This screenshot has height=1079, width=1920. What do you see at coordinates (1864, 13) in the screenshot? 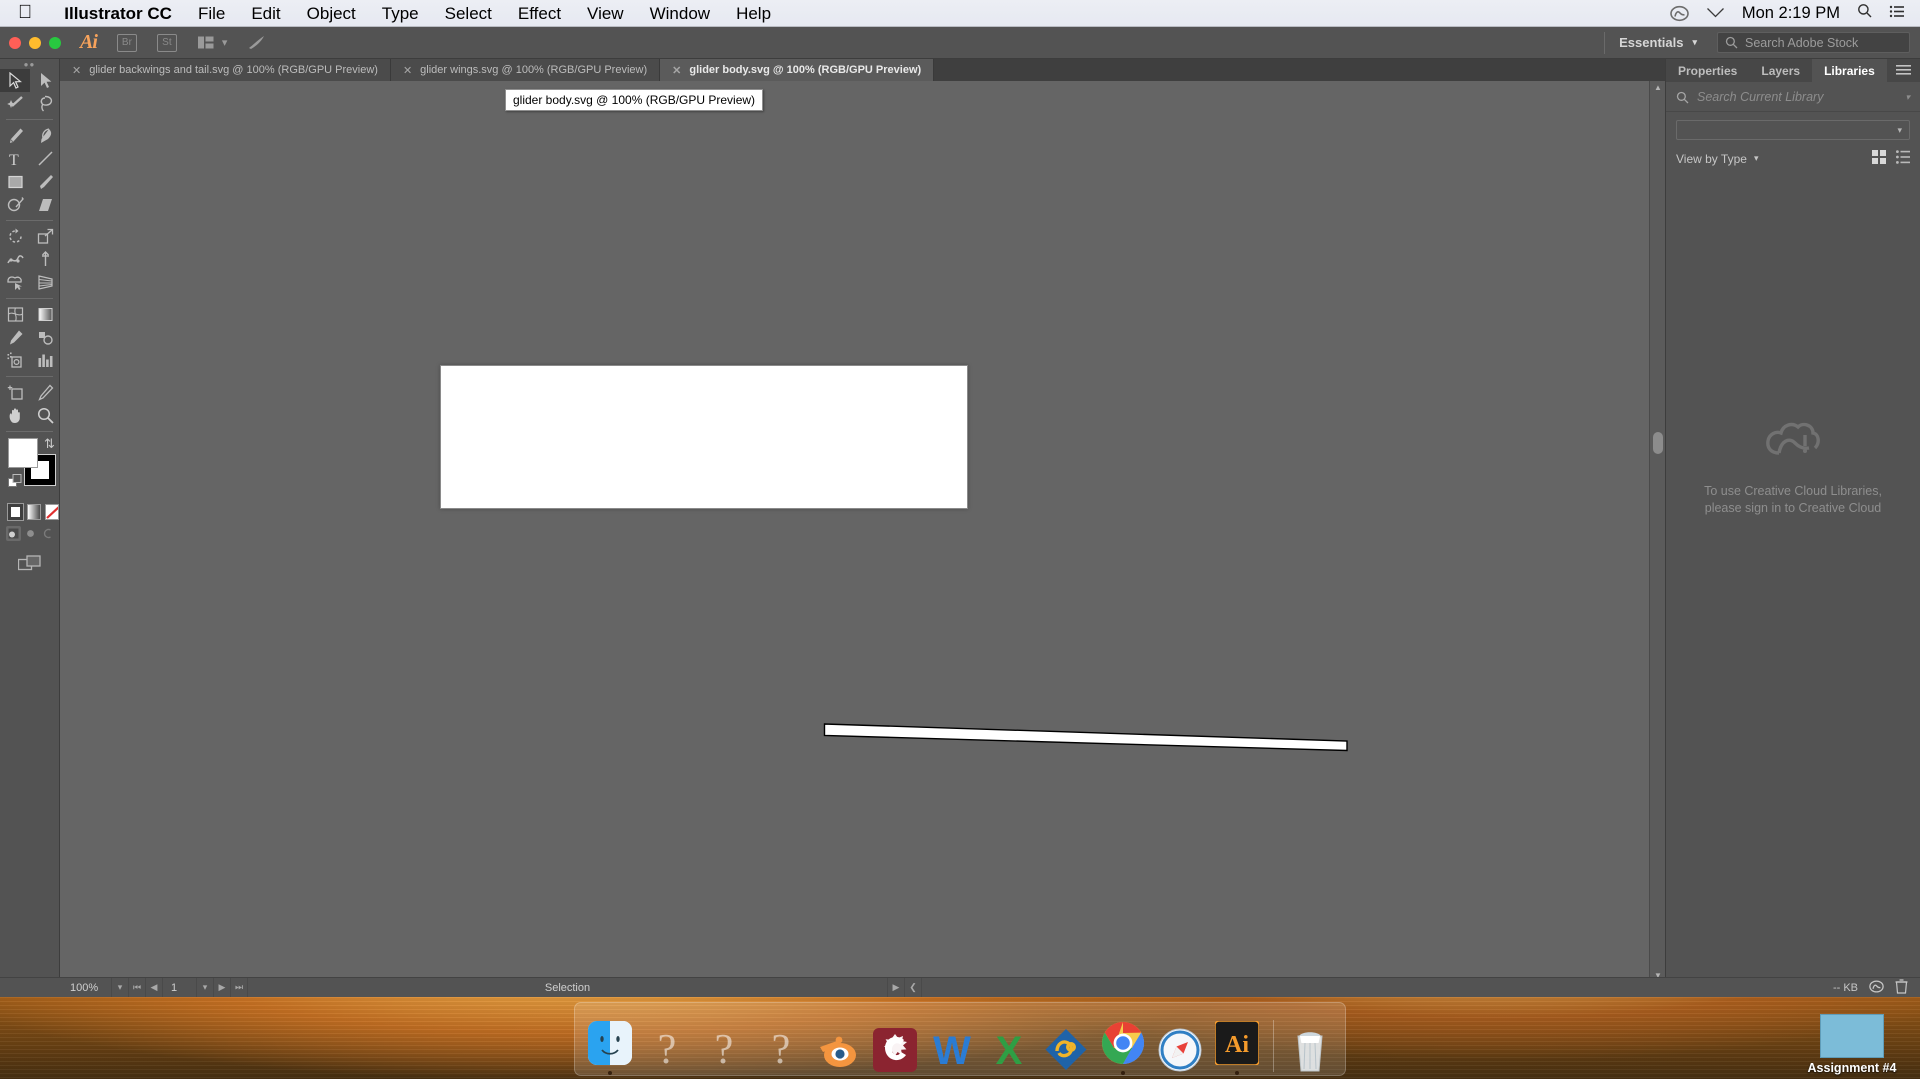
I see `search-icon` at bounding box center [1864, 13].